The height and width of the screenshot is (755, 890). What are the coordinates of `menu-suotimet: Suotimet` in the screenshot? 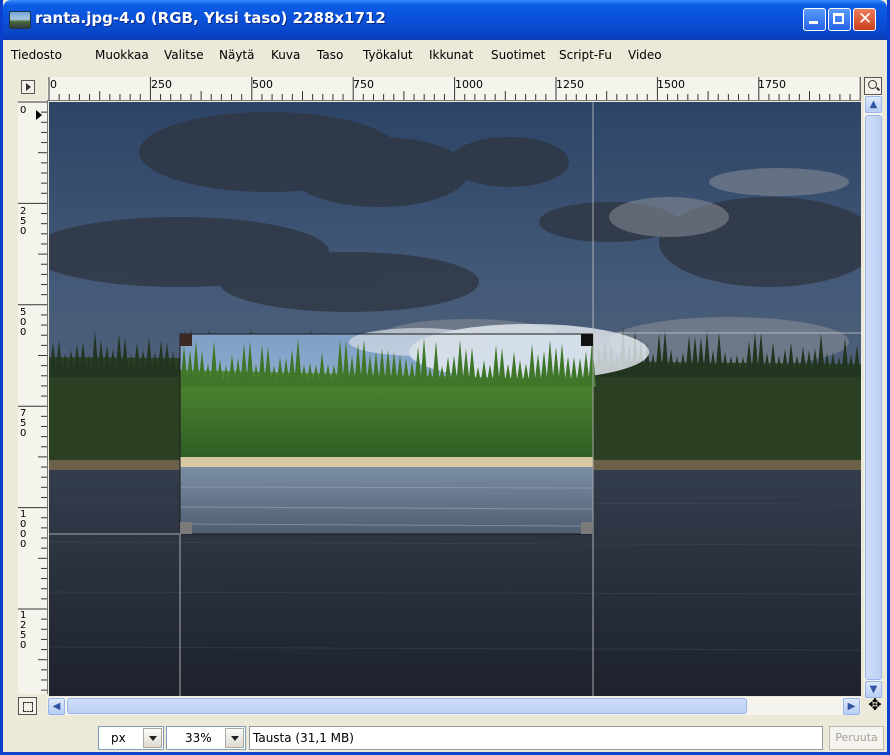 It's located at (518, 55).